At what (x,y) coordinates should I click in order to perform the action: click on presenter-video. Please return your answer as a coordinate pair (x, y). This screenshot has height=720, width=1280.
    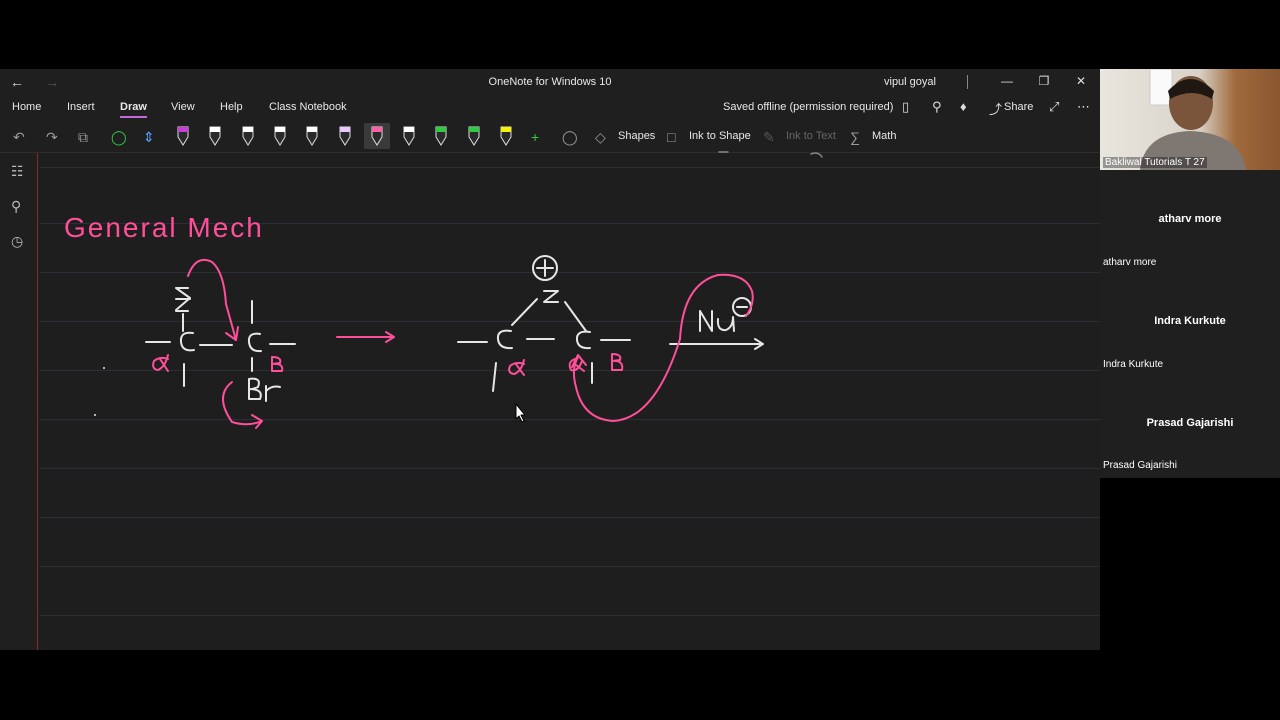
    Looking at the image, I should click on (1193, 119).